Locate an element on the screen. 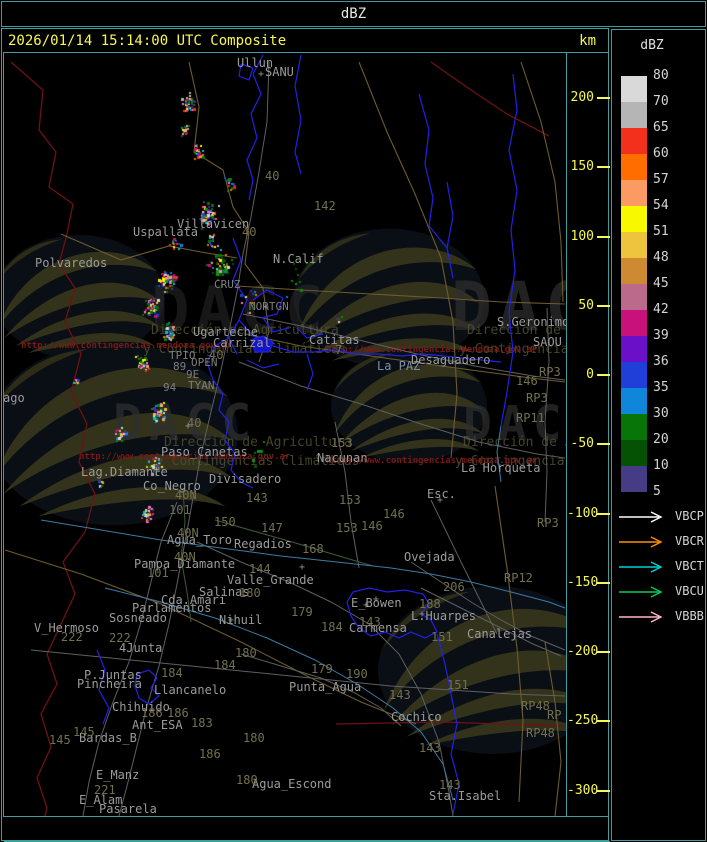 This screenshot has width=707, height=842. dbz-scale-label: 48 is located at coordinates (661, 257).